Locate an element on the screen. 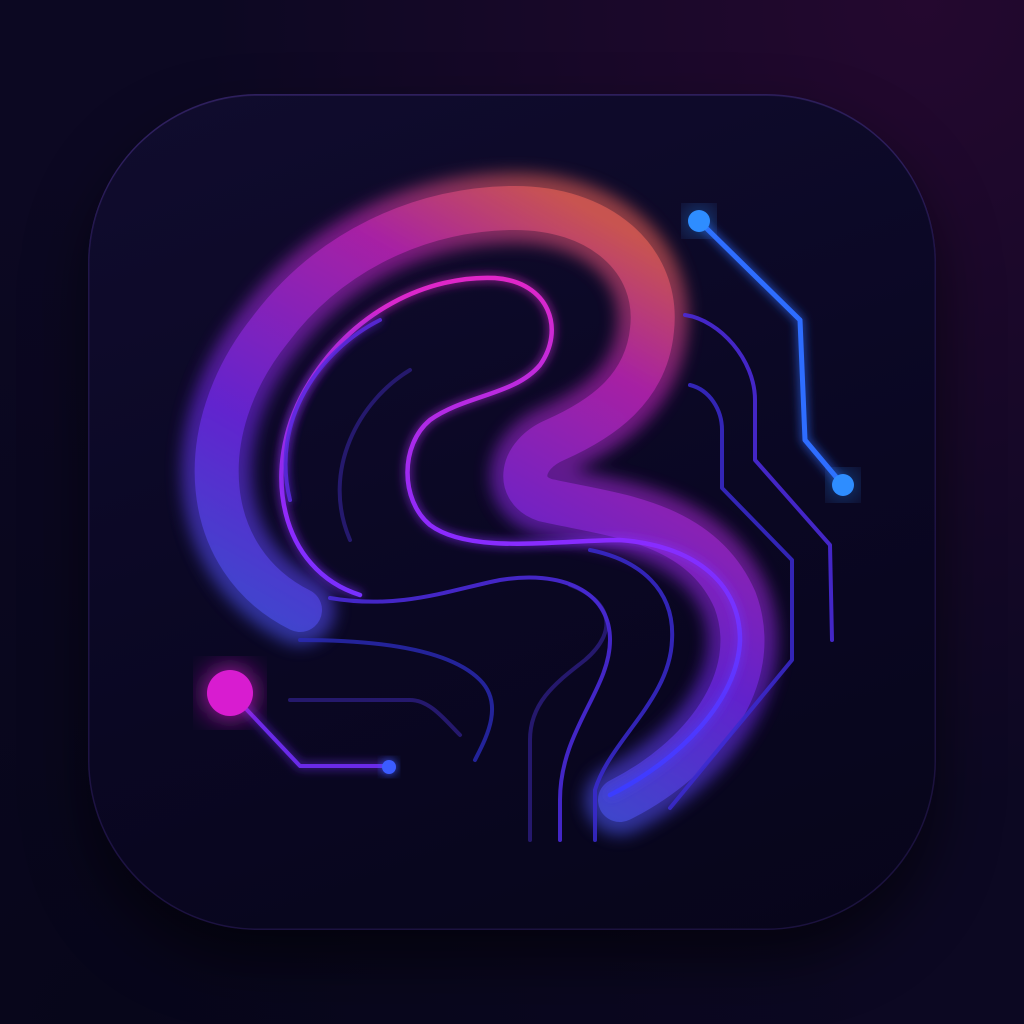 Image resolution: width=1024 pixels, height=1024 pixels. blue-node-top is located at coordinates (699, 221).